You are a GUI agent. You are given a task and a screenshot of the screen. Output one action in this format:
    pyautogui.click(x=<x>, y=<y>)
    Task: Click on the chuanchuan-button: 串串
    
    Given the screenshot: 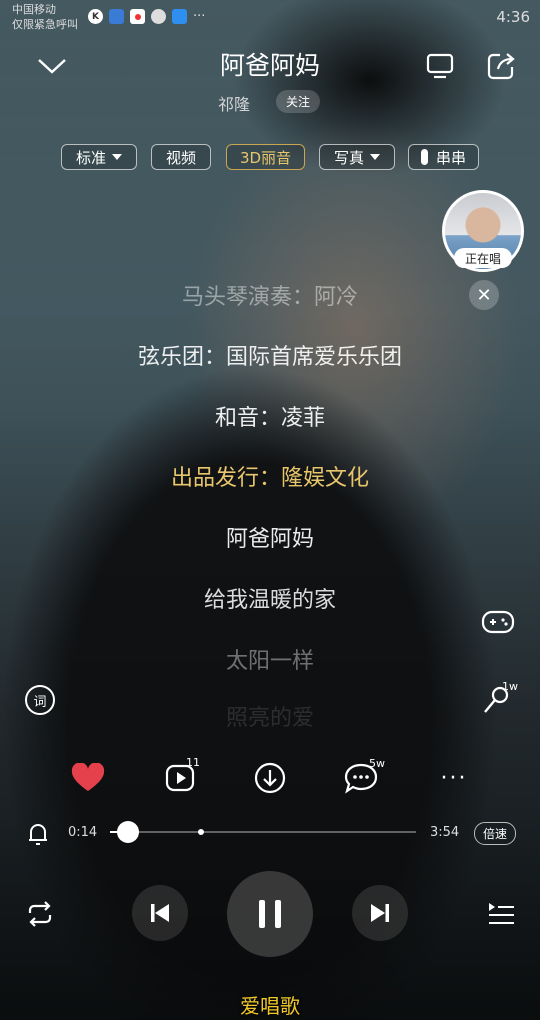 What is the action you would take?
    pyautogui.click(x=443, y=157)
    